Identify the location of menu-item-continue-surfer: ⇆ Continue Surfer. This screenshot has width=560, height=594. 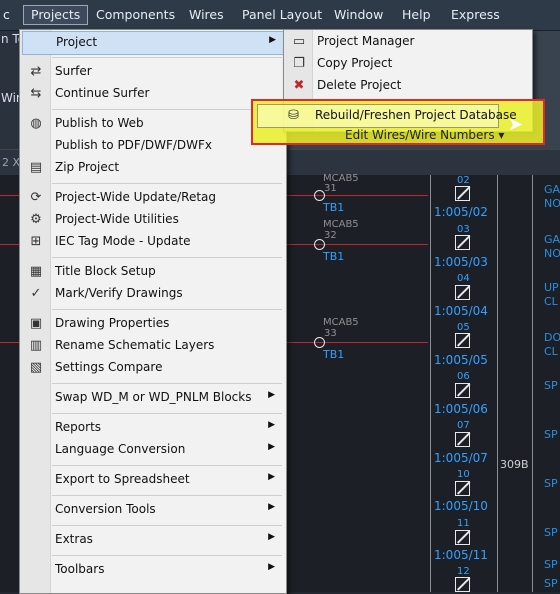
(152, 94).